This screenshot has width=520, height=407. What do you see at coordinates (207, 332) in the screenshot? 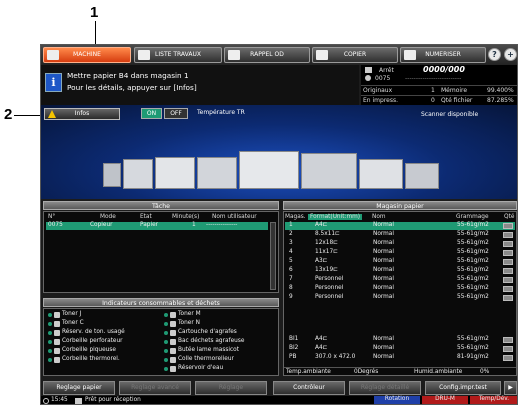
I see `consumable-label: Cartouche d'agrafes` at bounding box center [207, 332].